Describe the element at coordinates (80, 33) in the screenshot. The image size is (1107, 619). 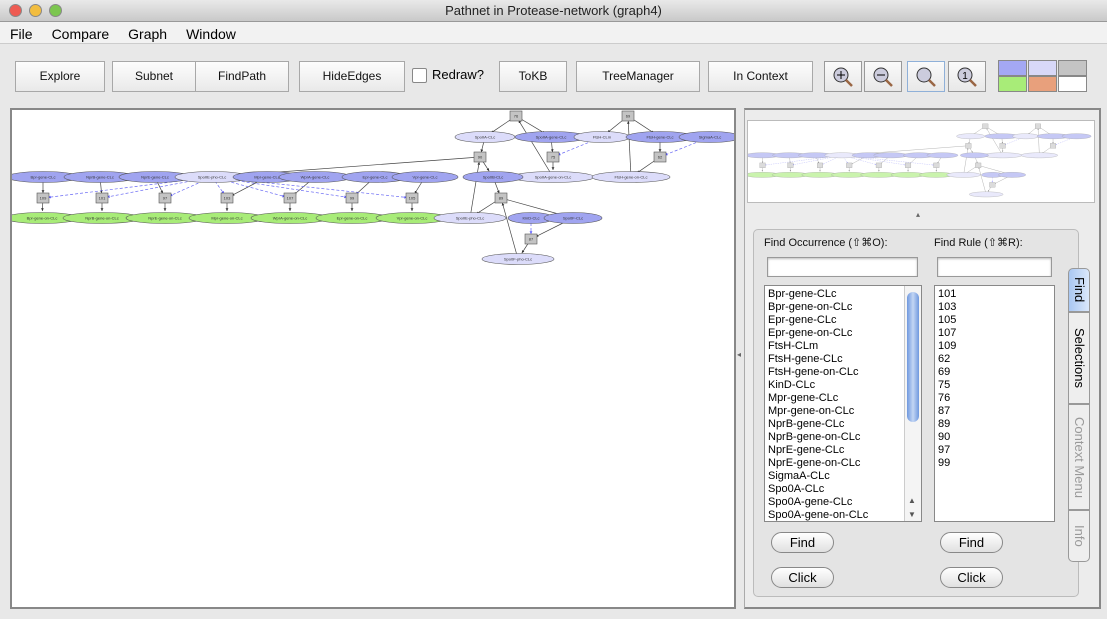
I see `menu-compare: Compare` at that location.